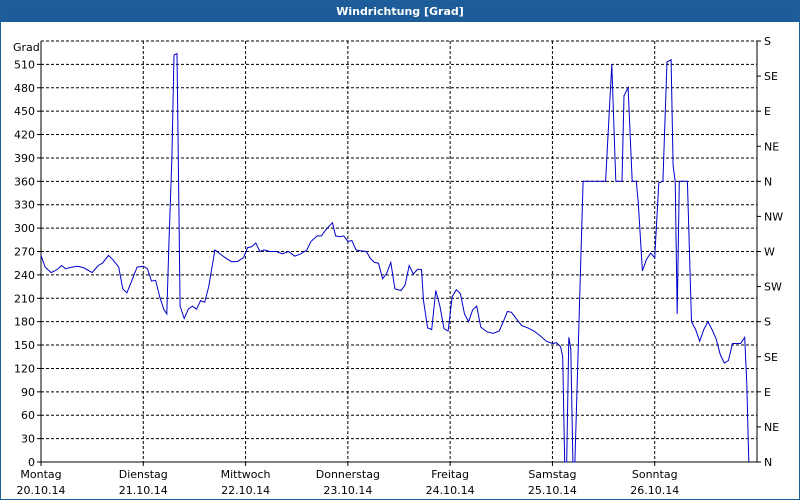 The height and width of the screenshot is (500, 800). What do you see at coordinates (24, 135) in the screenshot?
I see `y-tick-label: 420` at bounding box center [24, 135].